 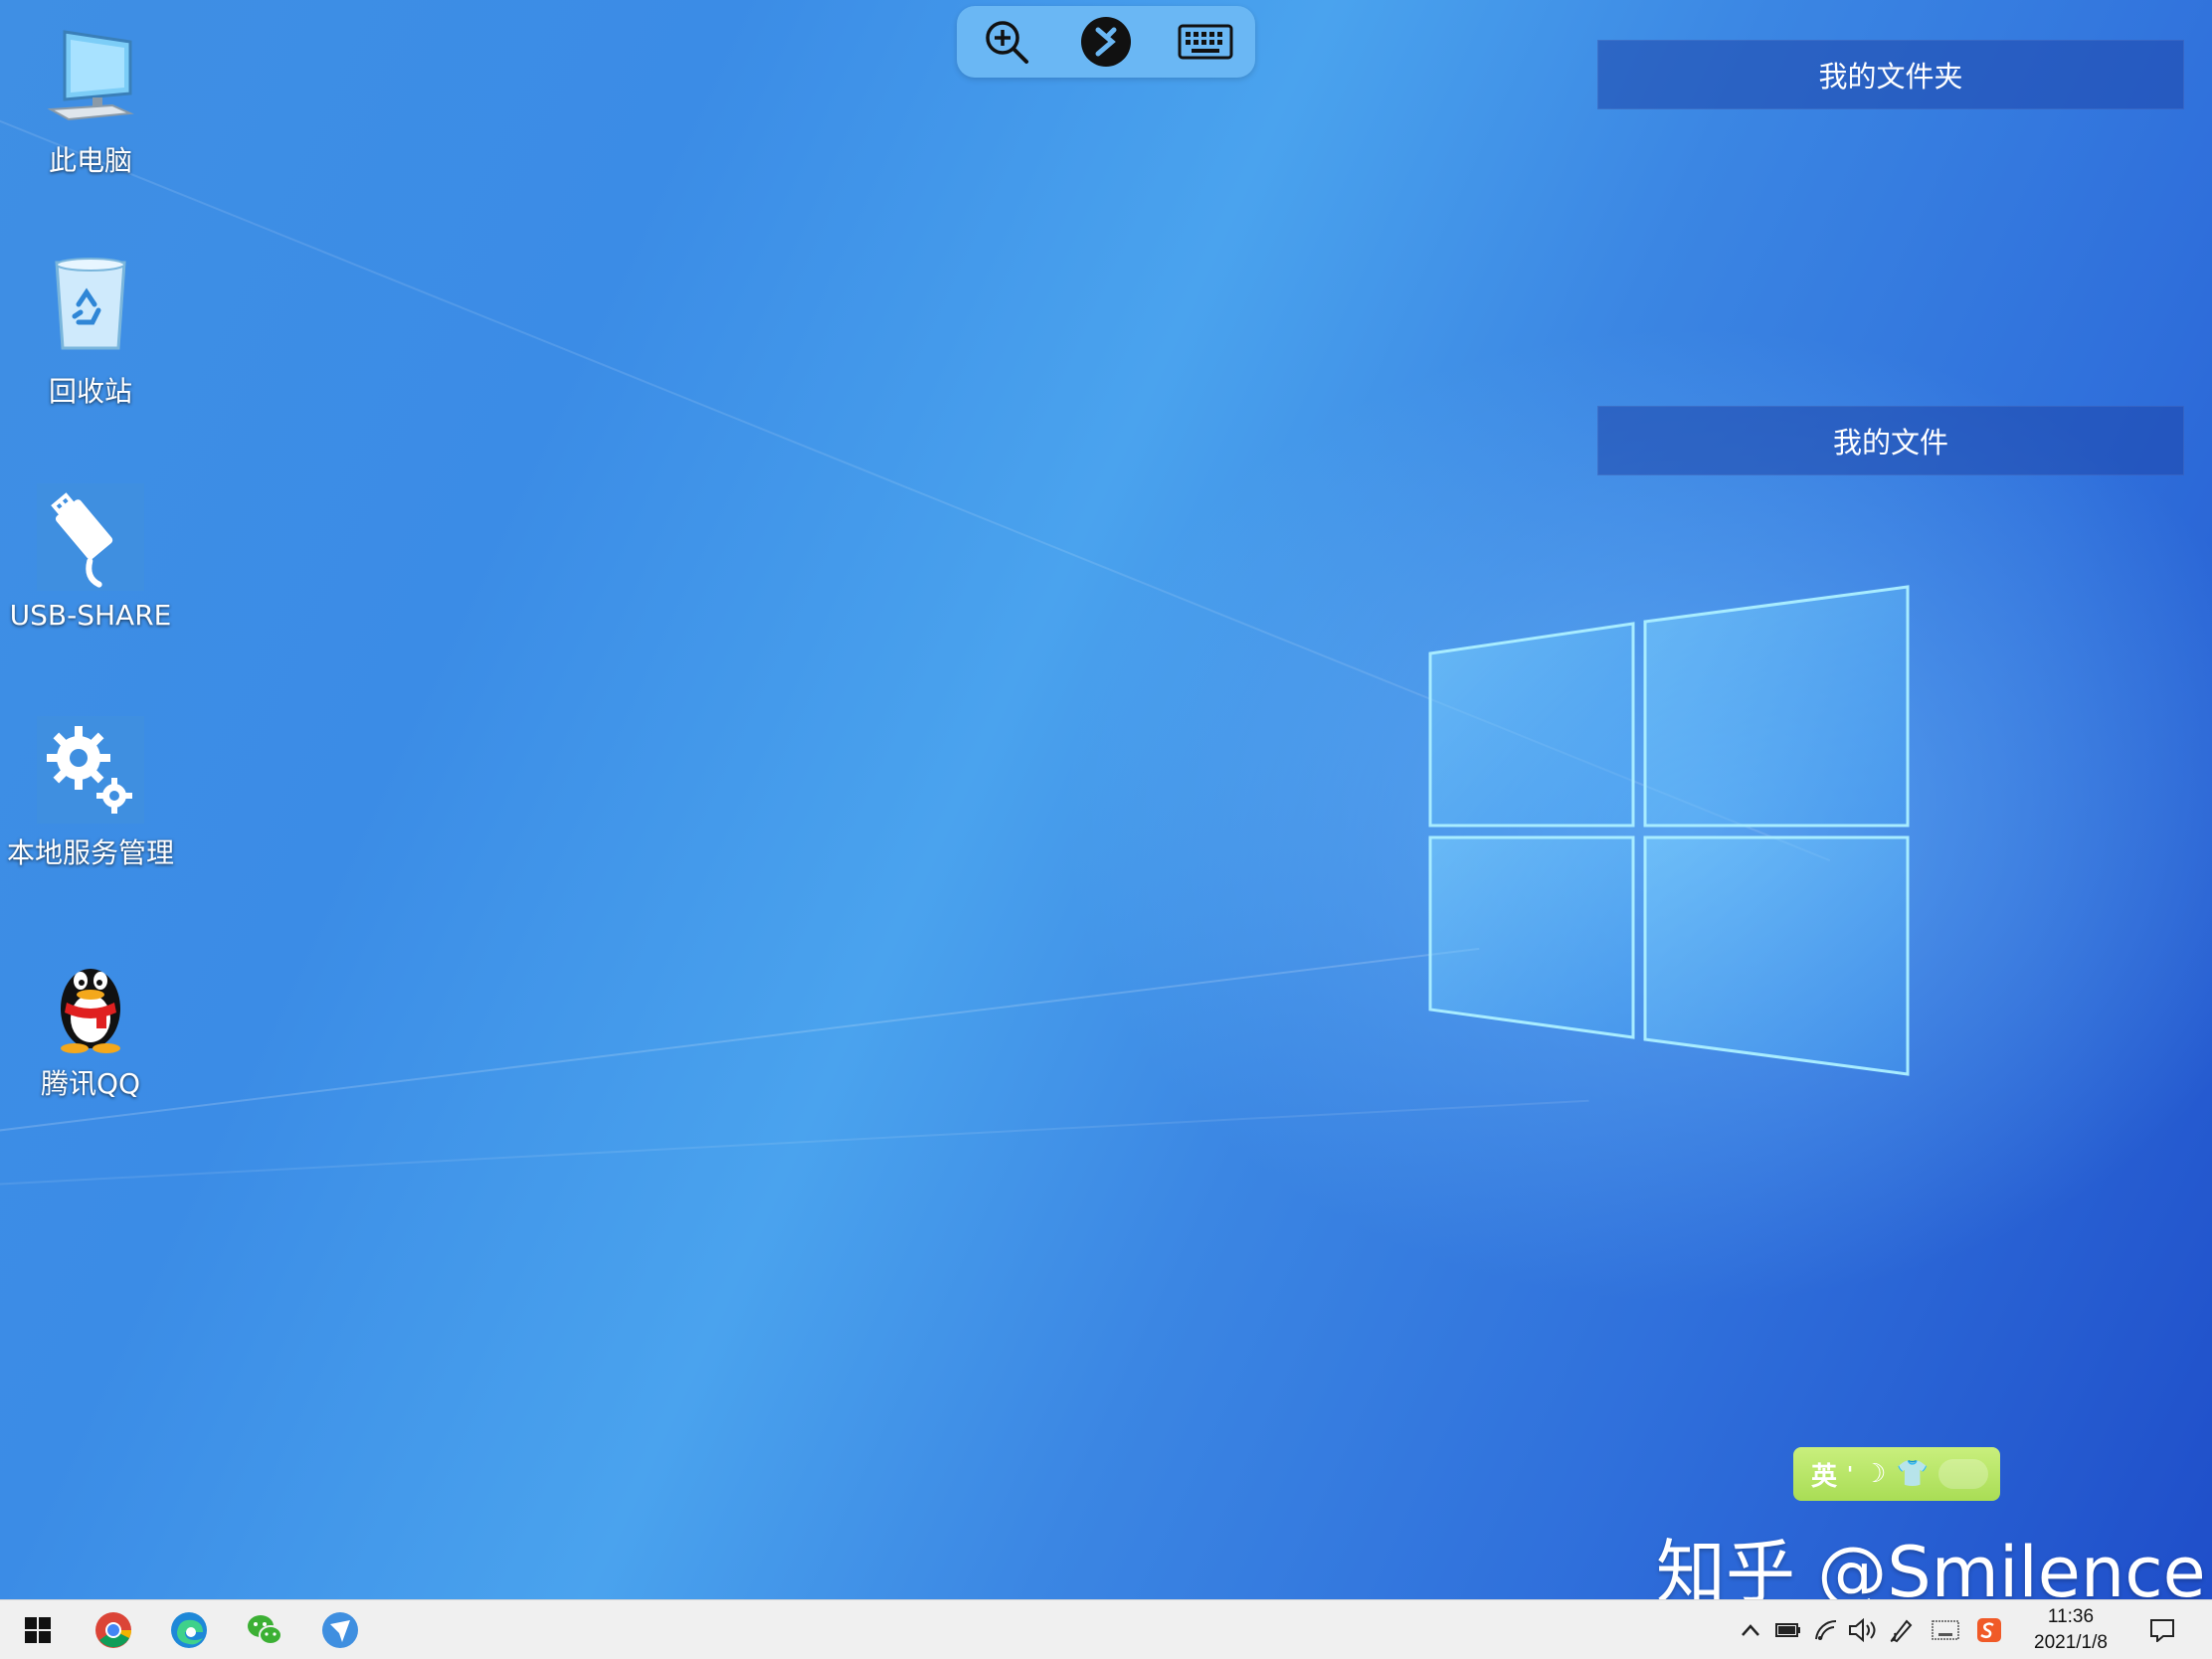 What do you see at coordinates (1962, 1474) in the screenshot?
I see `ime-decor-icon` at bounding box center [1962, 1474].